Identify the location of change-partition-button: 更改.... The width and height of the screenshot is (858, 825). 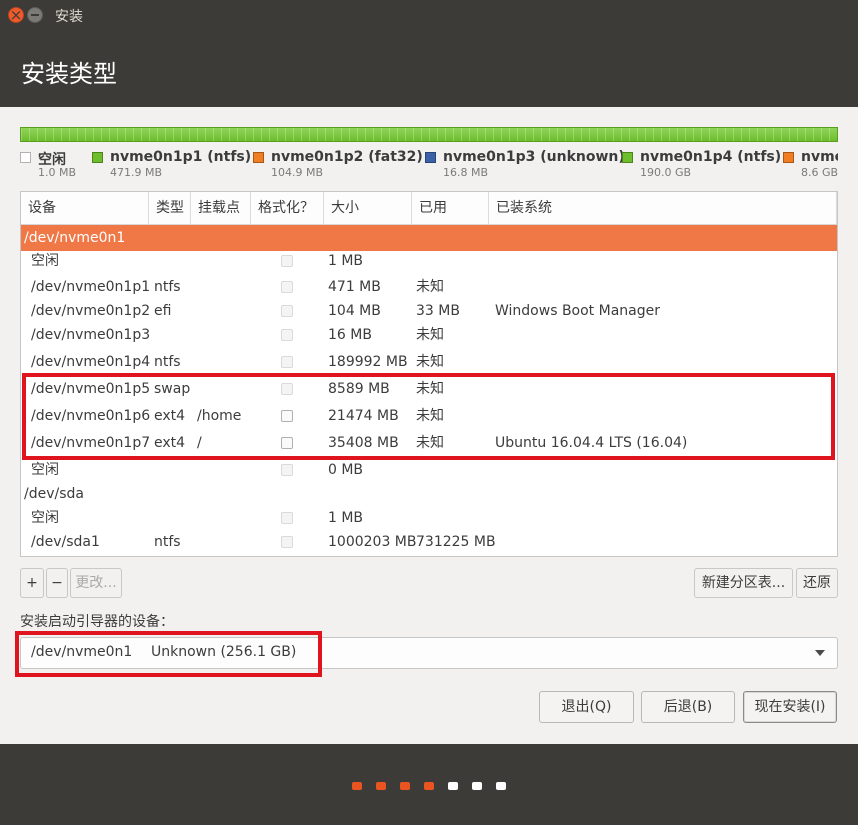
(96, 583).